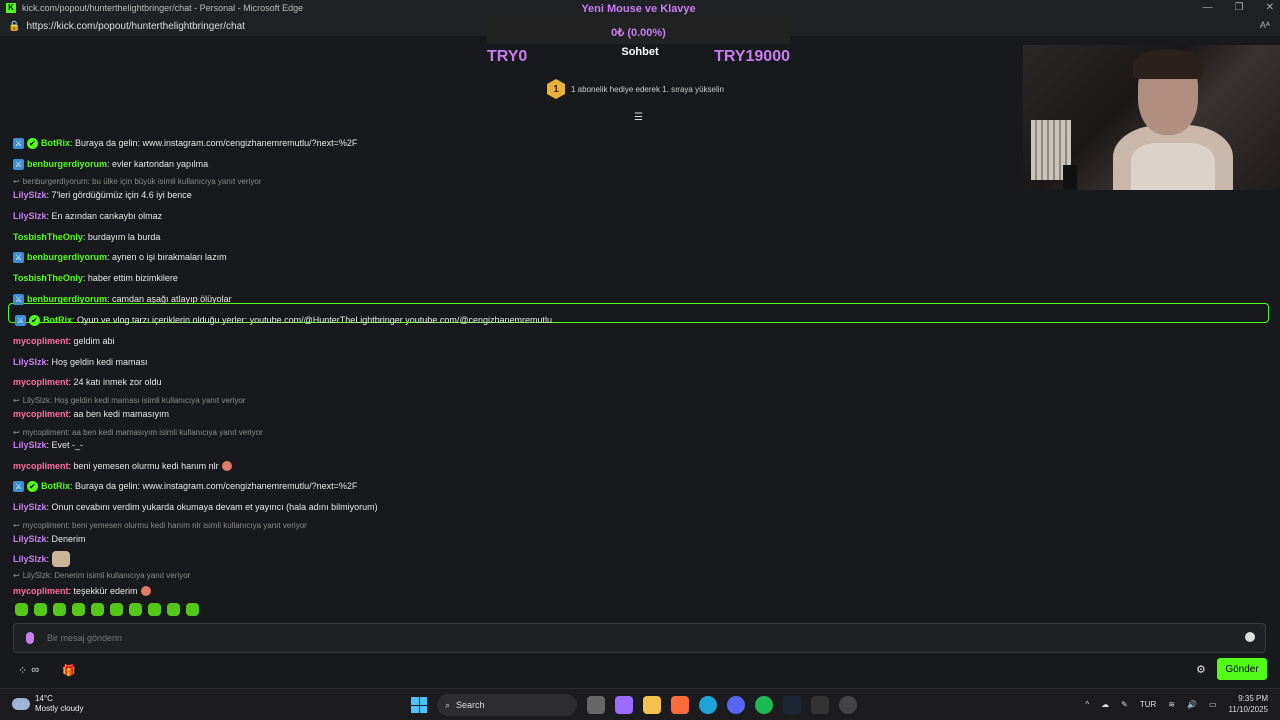 The height and width of the screenshot is (720, 1280). What do you see at coordinates (35, 670) in the screenshot?
I see `infinity-icon: ∞` at bounding box center [35, 670].